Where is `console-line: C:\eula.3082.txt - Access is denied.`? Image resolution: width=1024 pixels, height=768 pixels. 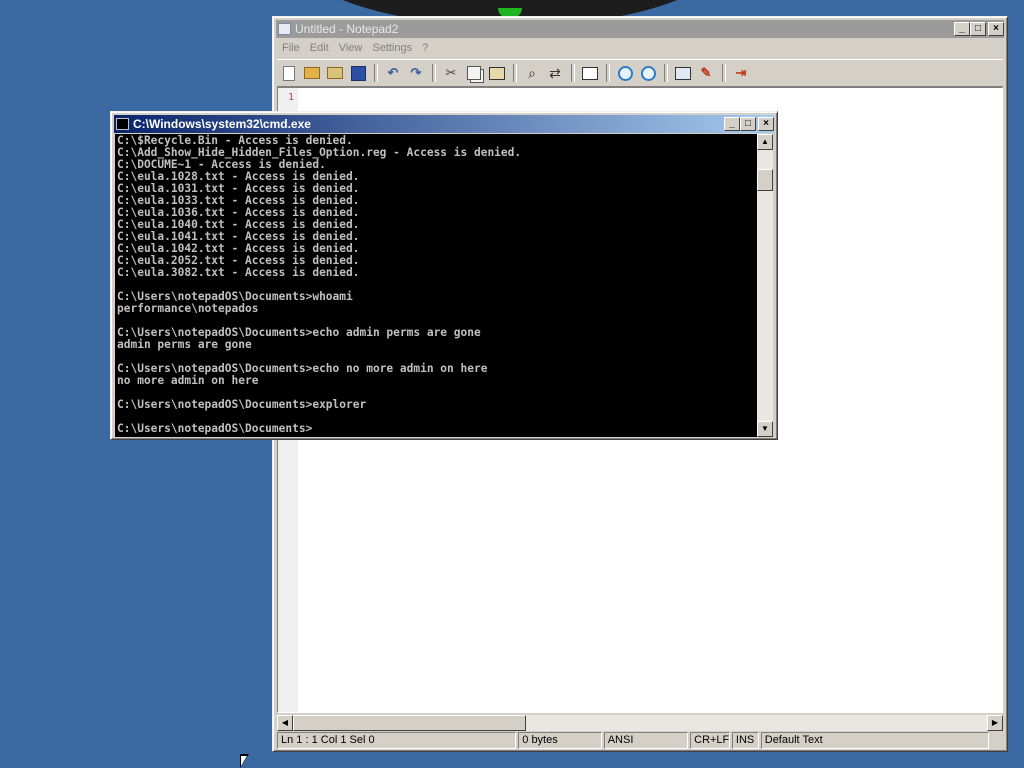 console-line: C:\eula.3082.txt - Access is denied. is located at coordinates (238, 272).